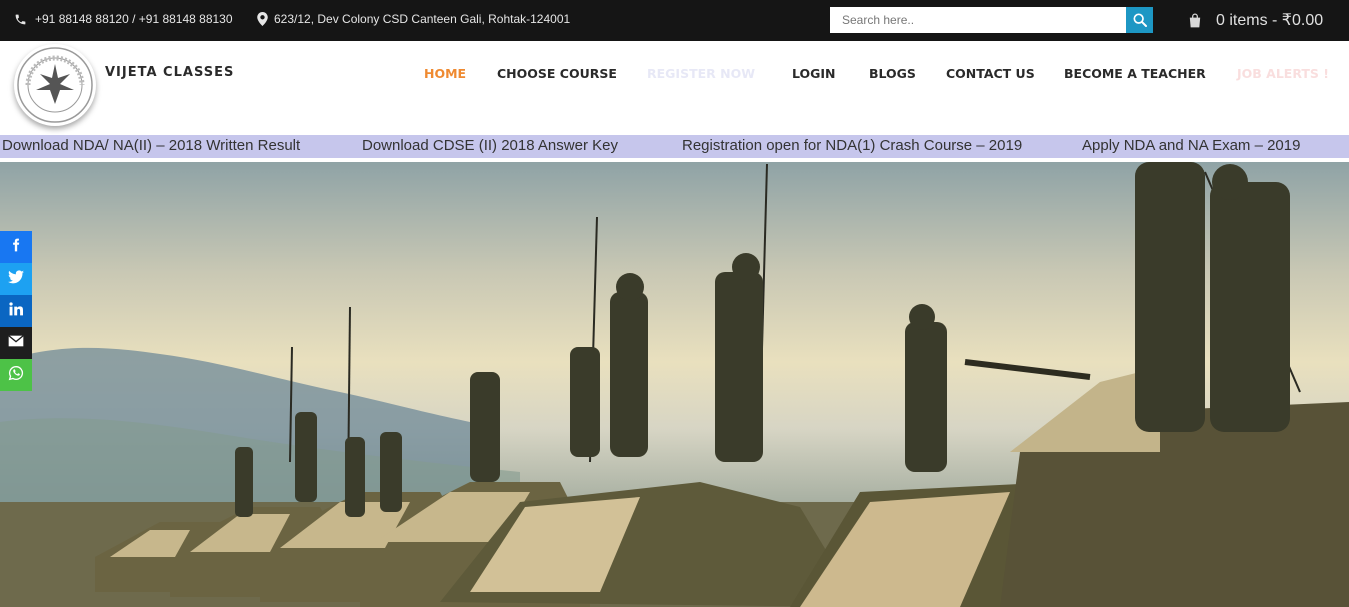  What do you see at coordinates (169, 72) in the screenshot?
I see `brand-name: VIJETA CLASSES` at bounding box center [169, 72].